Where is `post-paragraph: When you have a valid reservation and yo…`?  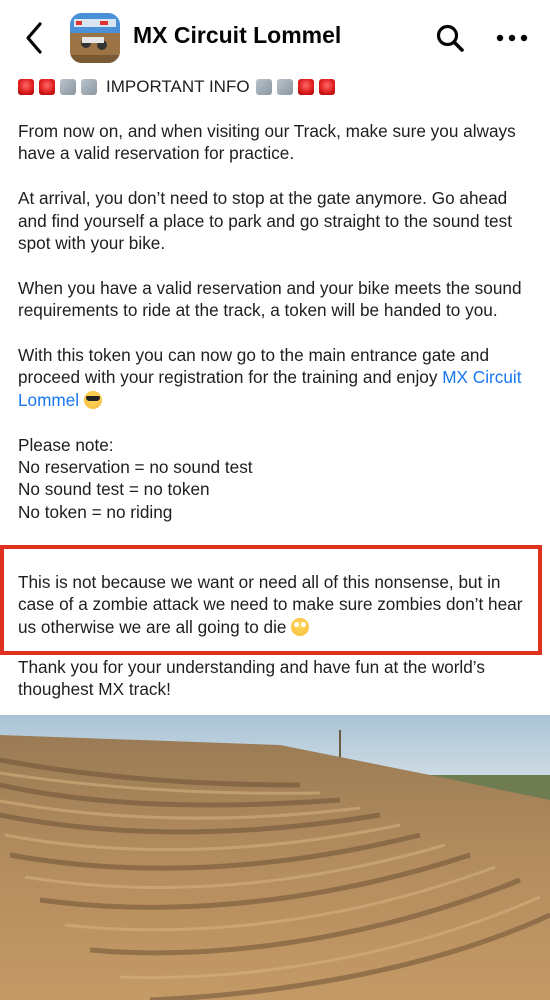 post-paragraph: When you have a valid reservation and yo… is located at coordinates (270, 299).